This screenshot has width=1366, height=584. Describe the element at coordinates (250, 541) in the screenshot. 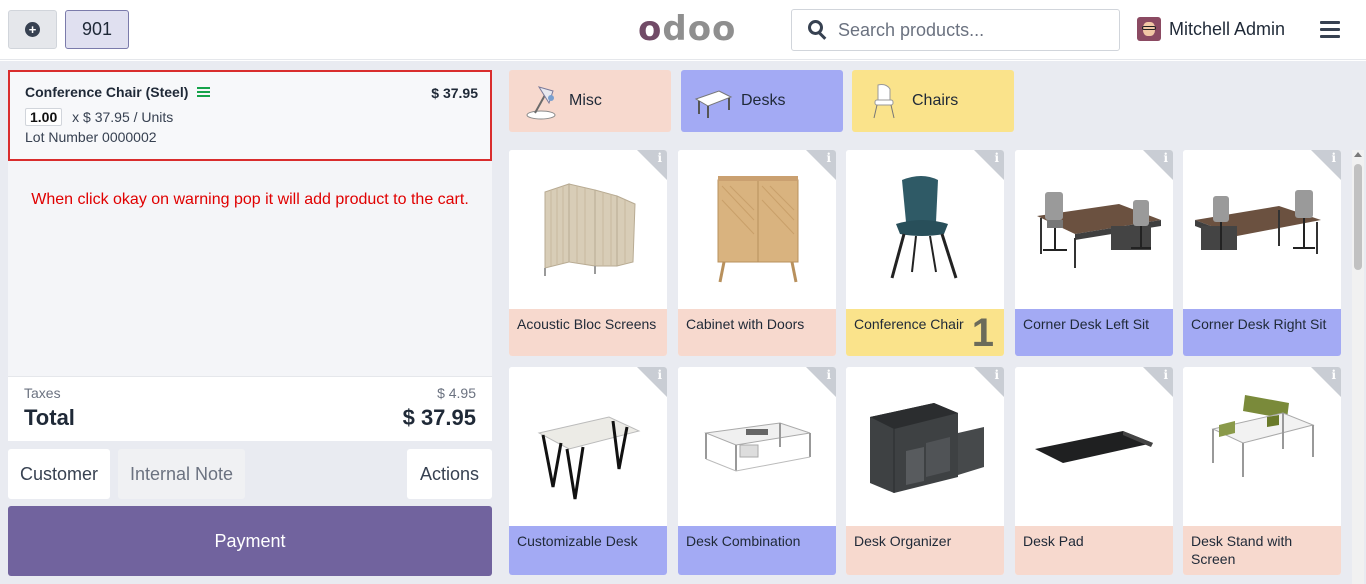

I see `payment-button: Payment` at that location.